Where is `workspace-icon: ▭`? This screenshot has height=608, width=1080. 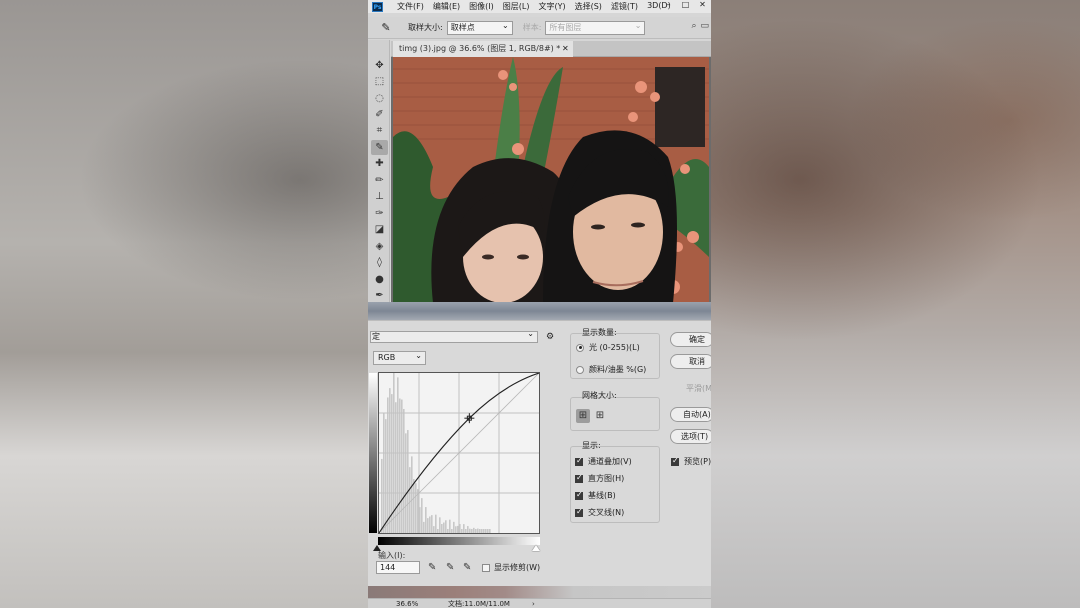
workspace-icon: ▭ is located at coordinates (704, 26).